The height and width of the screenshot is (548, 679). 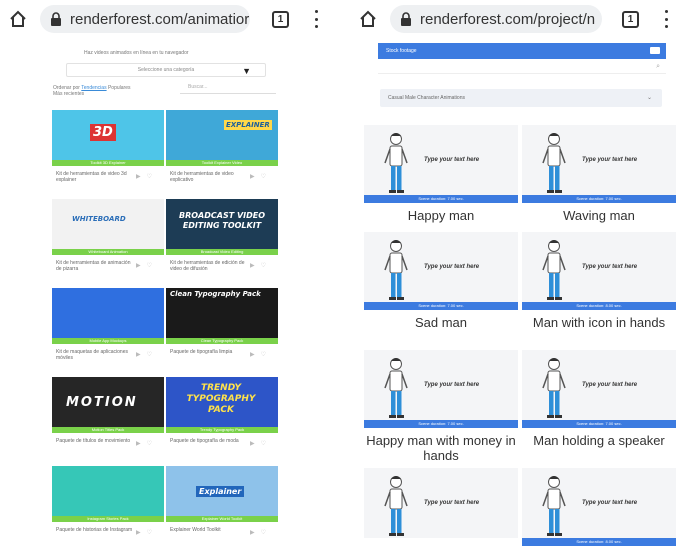 What do you see at coordinates (441, 322) in the screenshot?
I see `scene-name: Sad man` at bounding box center [441, 322].